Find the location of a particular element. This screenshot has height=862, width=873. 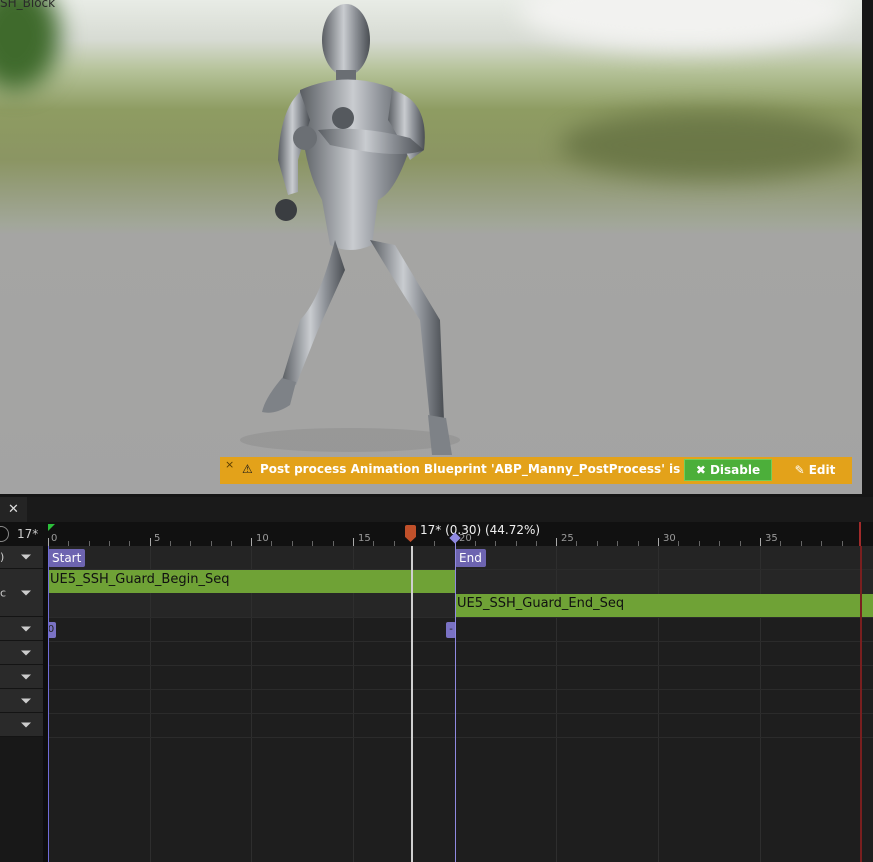

mannequin-left-fist is located at coordinates (305, 138).